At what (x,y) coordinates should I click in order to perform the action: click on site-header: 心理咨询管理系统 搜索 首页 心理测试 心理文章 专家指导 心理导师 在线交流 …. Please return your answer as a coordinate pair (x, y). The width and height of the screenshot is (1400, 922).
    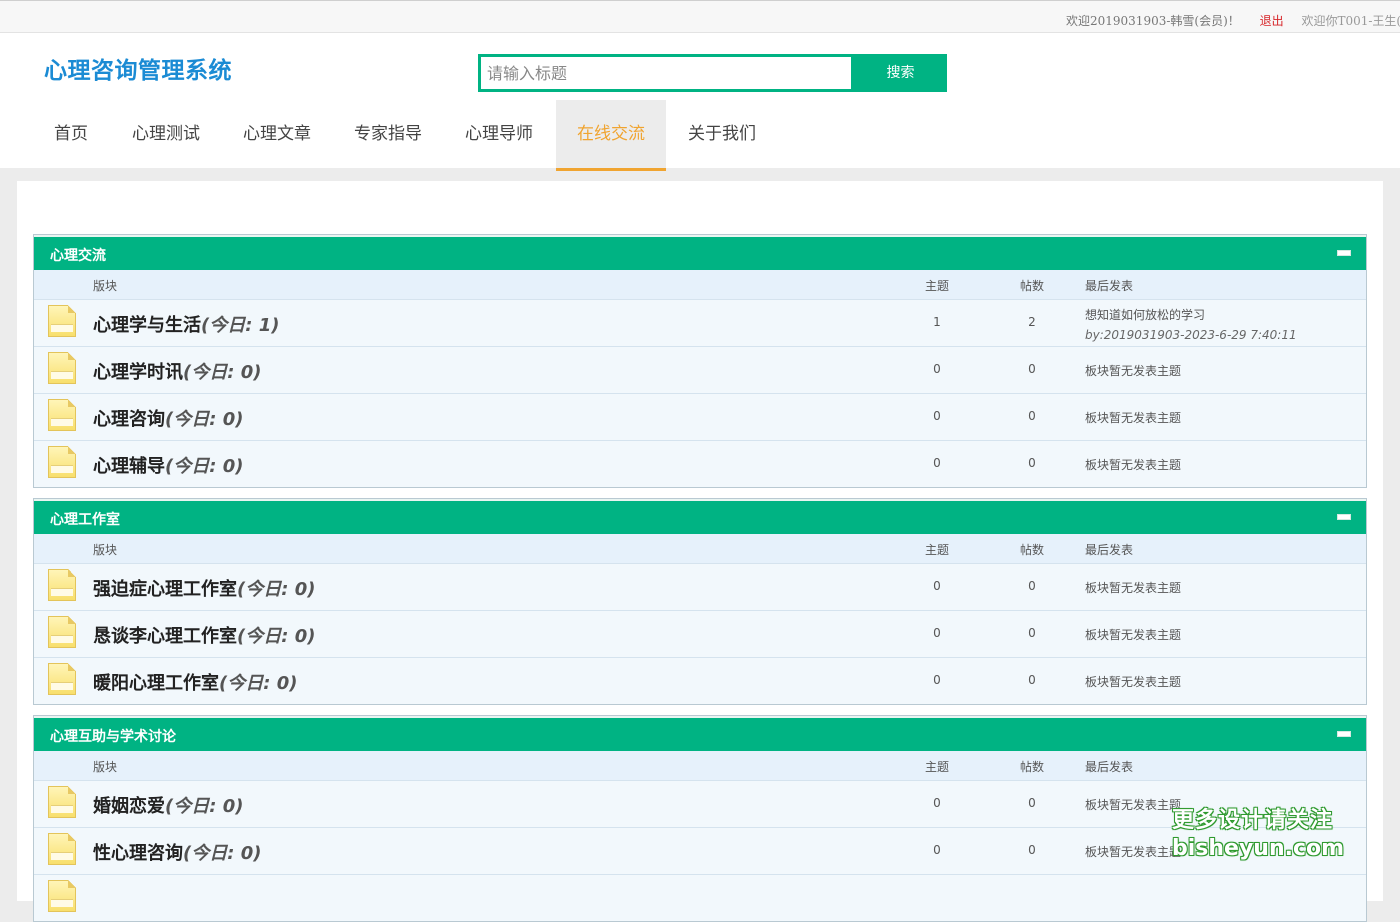
    Looking at the image, I should click on (700, 102).